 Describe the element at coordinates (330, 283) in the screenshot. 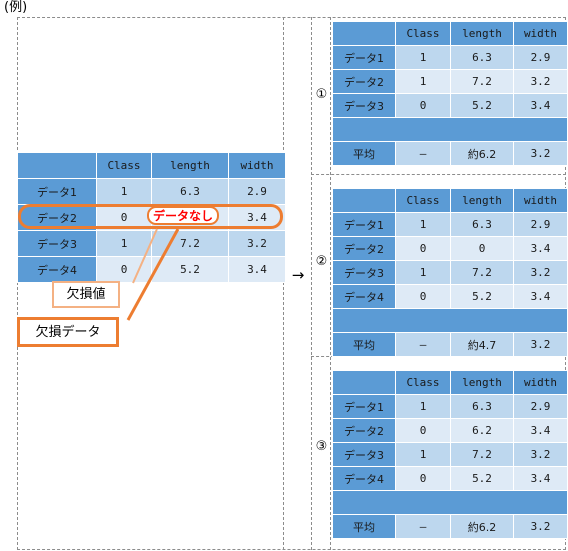

I see `divider-right-tables` at that location.